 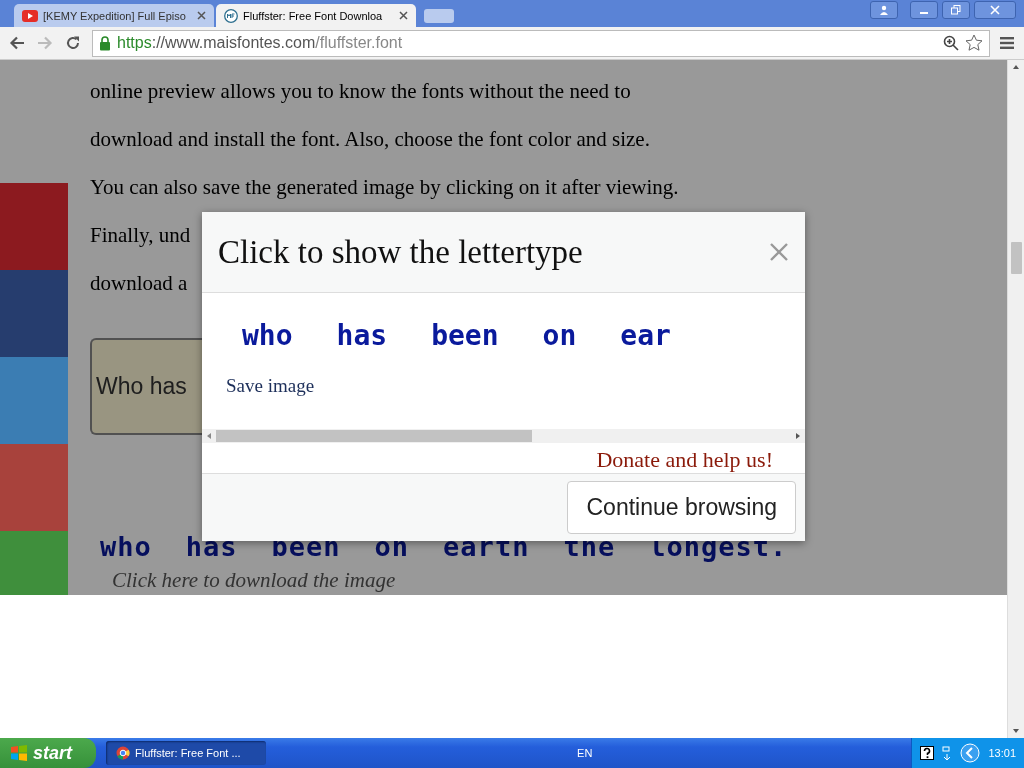 I want to click on scroll-right-icon, so click(x=798, y=436).